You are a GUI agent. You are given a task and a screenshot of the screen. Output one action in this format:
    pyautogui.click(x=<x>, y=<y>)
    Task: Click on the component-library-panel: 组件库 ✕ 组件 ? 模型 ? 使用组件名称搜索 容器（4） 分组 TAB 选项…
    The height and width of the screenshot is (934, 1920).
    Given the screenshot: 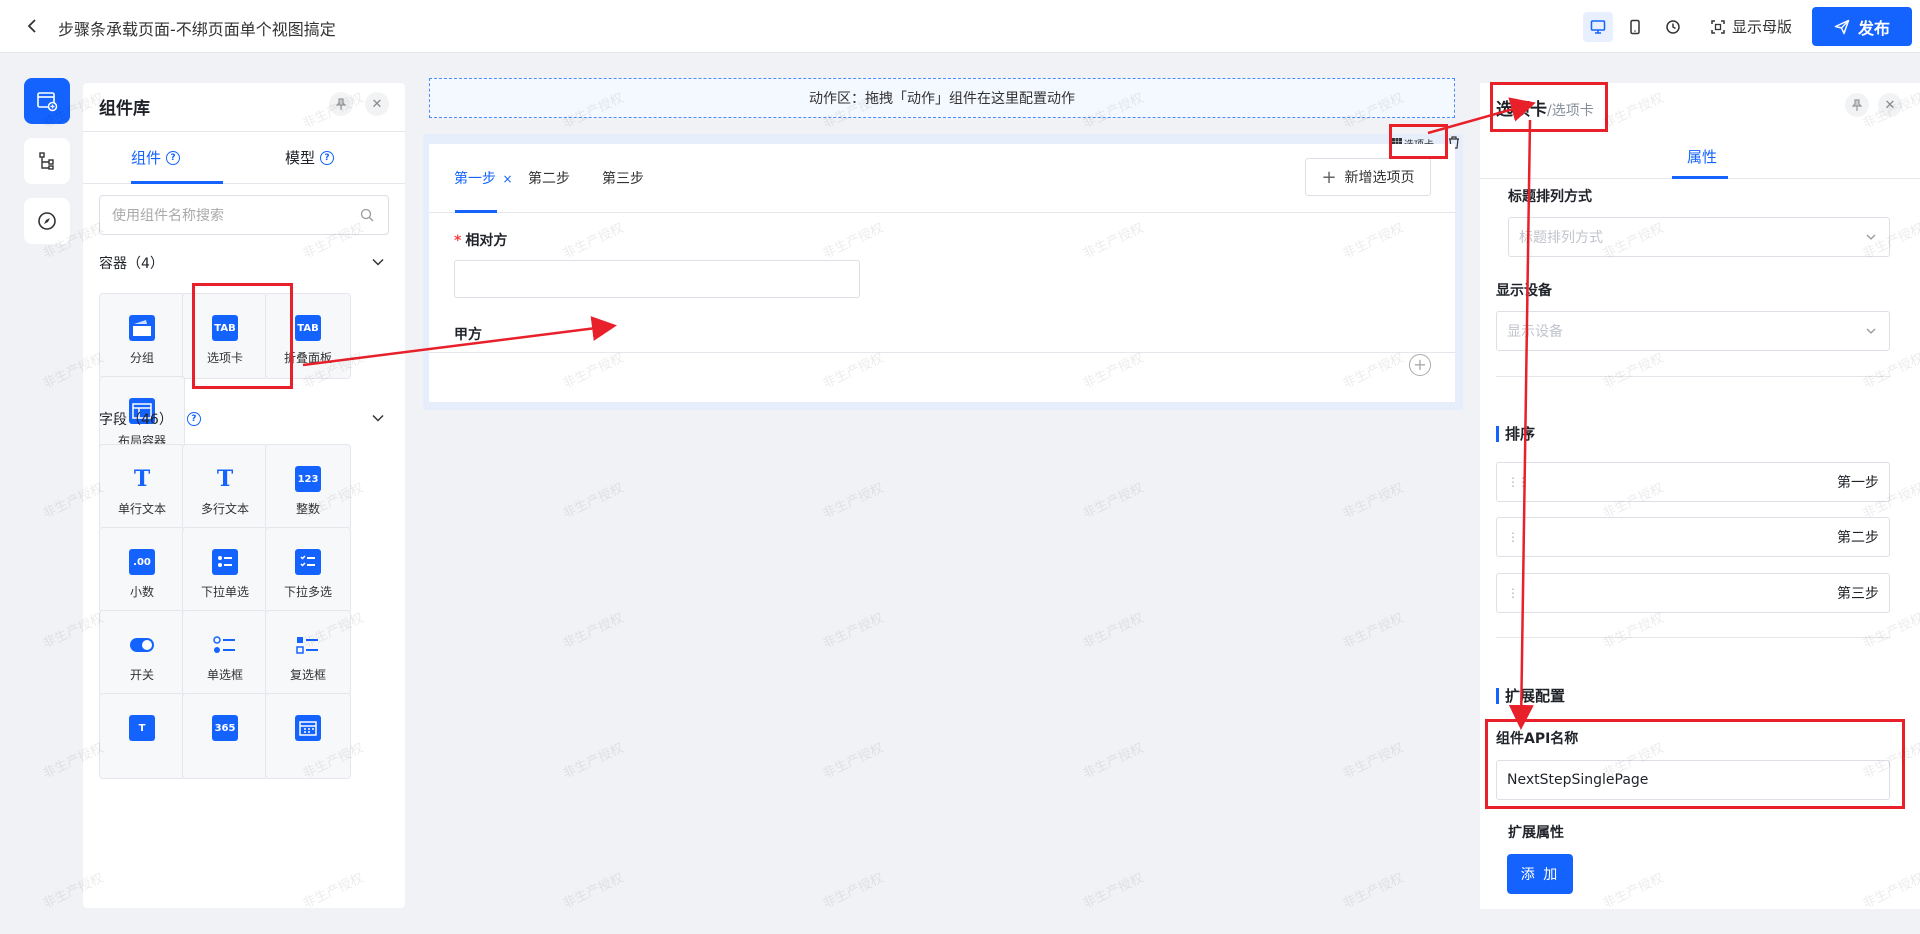 What is the action you would take?
    pyautogui.click(x=244, y=495)
    